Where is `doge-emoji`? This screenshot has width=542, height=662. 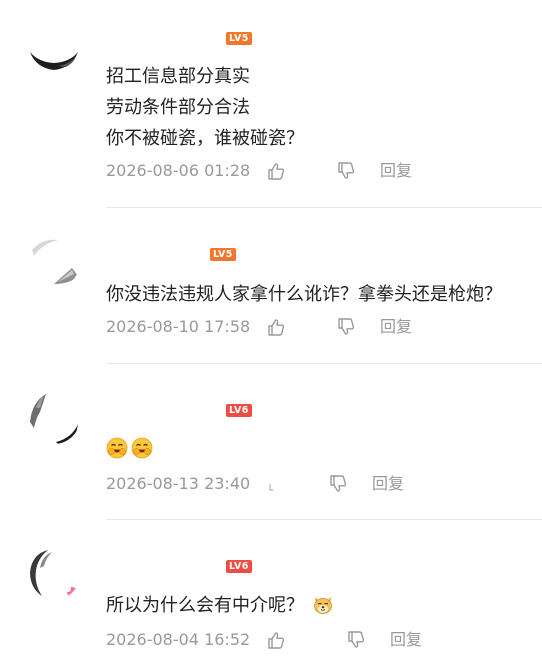 doge-emoji is located at coordinates (323, 604).